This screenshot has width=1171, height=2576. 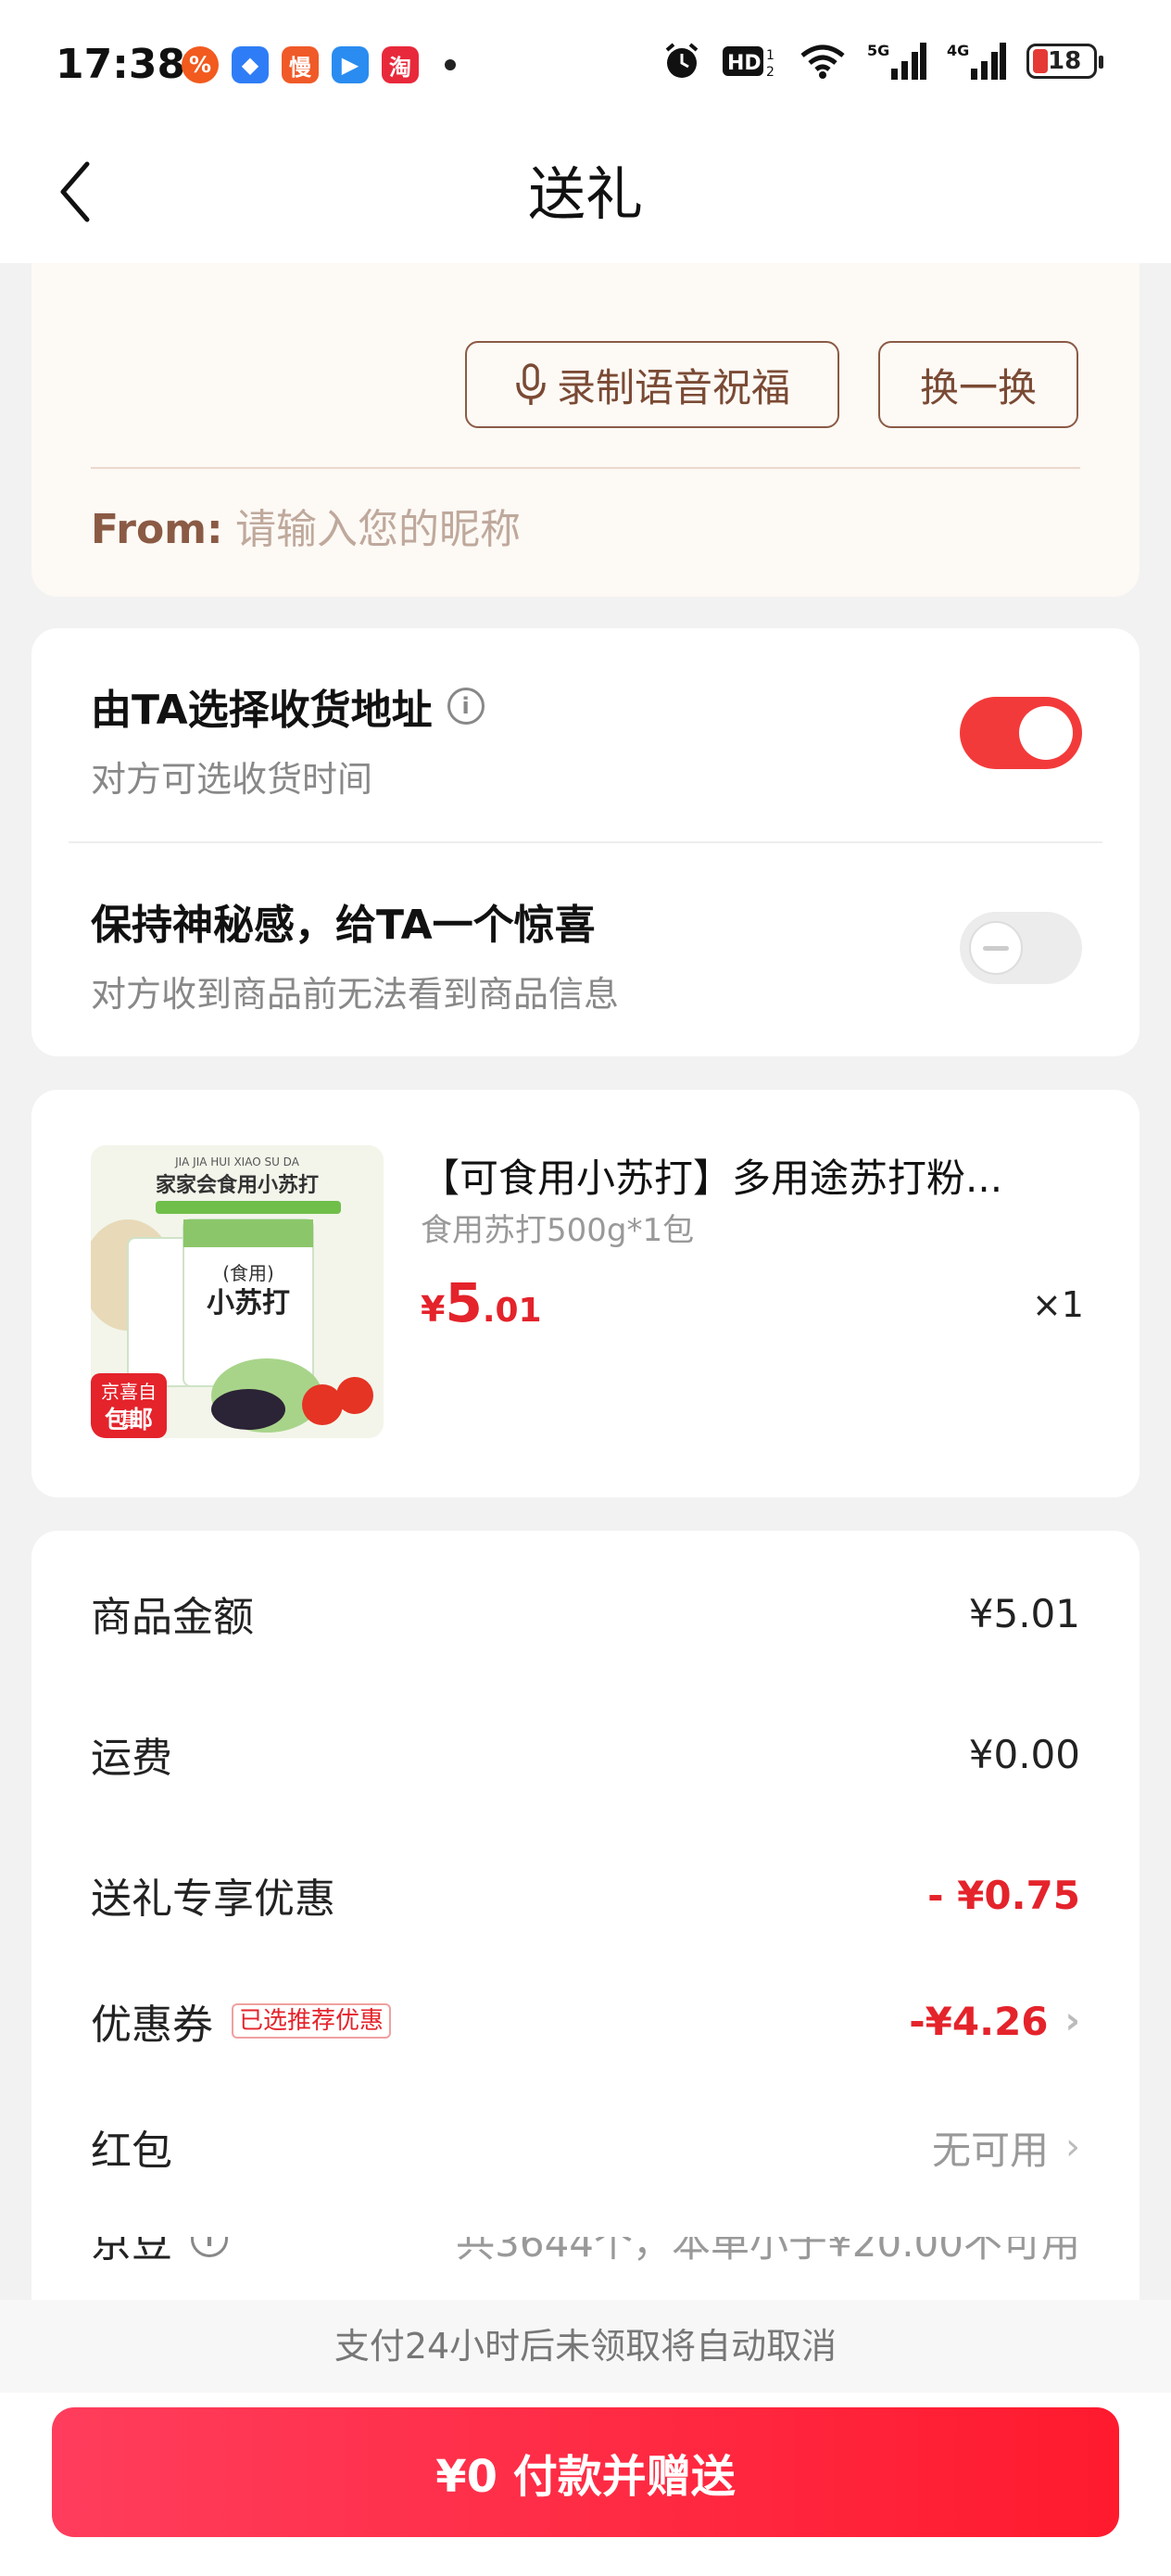 I want to click on bottom-bar: ¥0 付款并赠送, so click(x=585, y=2484).